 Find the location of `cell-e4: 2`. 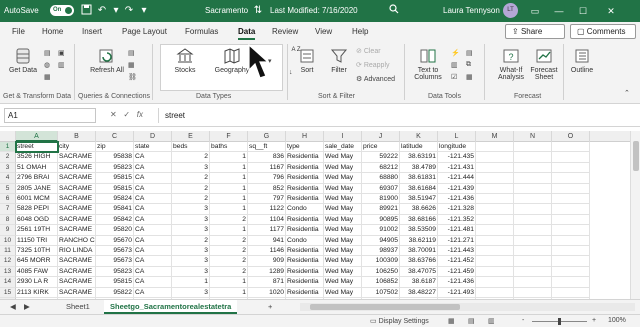

cell-e4: 2 is located at coordinates (191, 178).